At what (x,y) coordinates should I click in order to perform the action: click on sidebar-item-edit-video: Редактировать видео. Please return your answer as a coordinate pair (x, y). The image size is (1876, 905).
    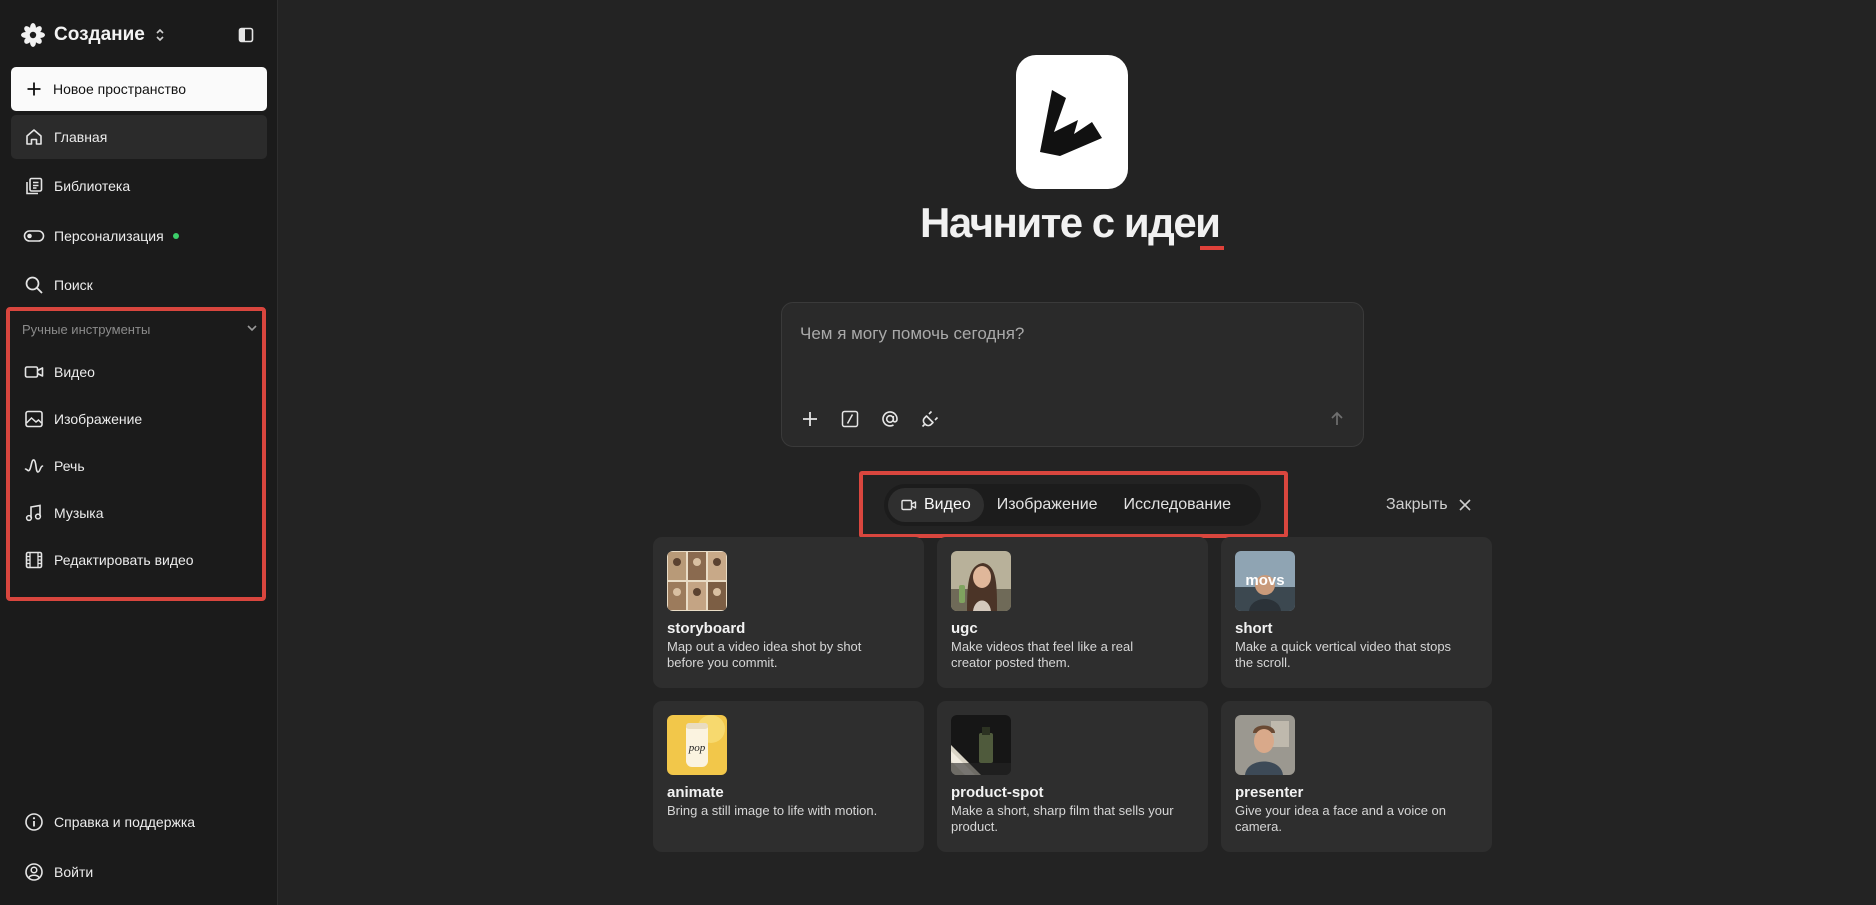
    Looking at the image, I should click on (139, 560).